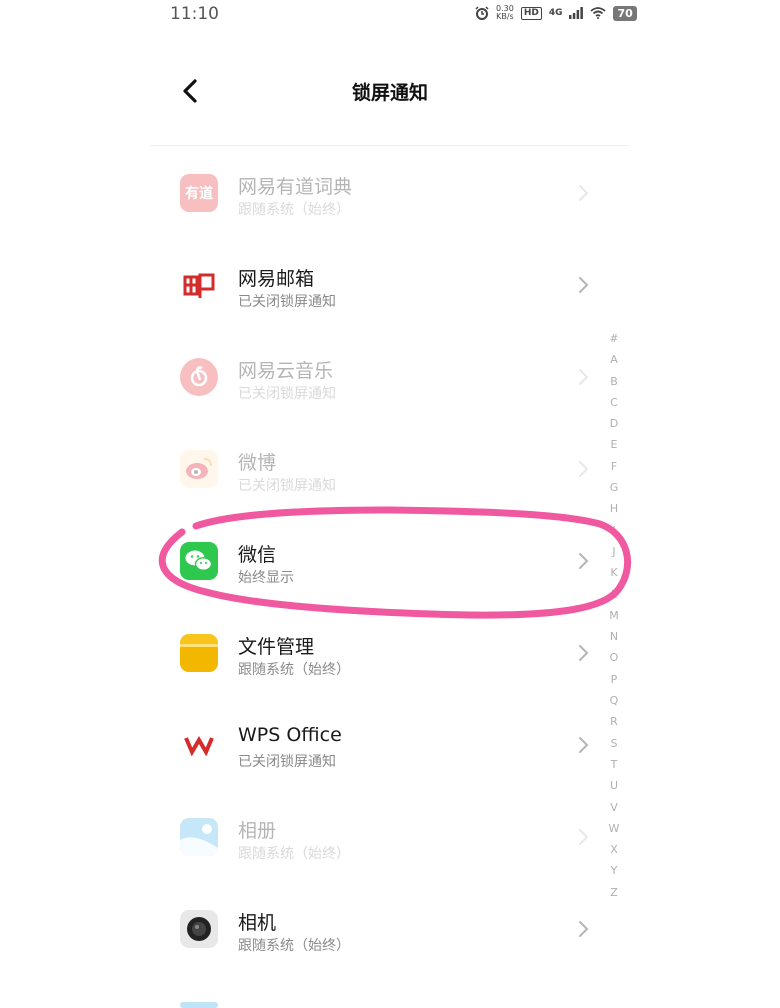 This screenshot has width=780, height=1008. I want to click on alphabet-index-letter: M, so click(614, 615).